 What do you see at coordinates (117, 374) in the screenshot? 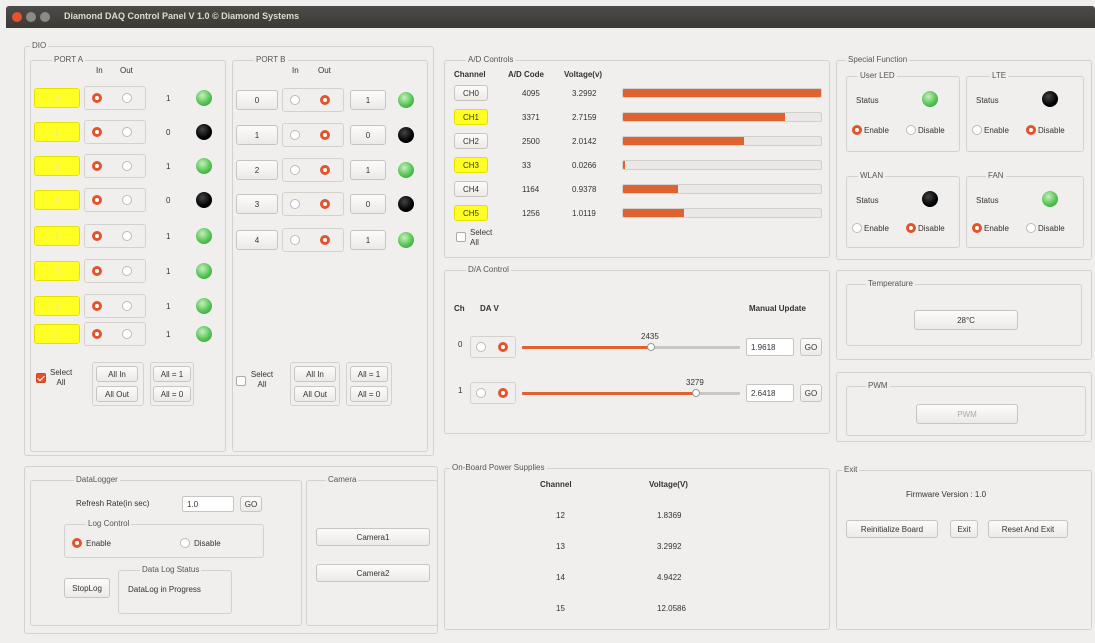
I see `port-a-all-in-button: All In` at bounding box center [117, 374].